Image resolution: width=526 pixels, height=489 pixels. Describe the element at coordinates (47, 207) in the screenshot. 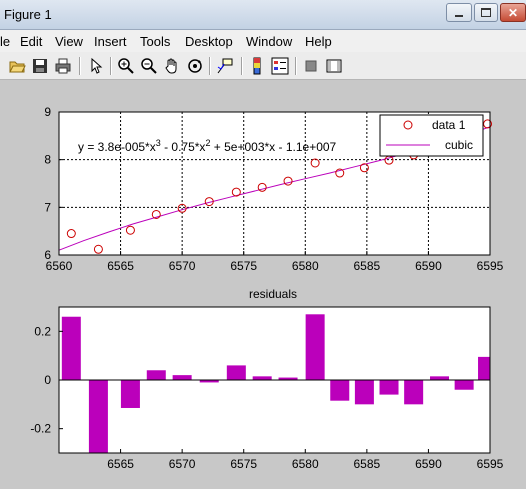

I see `y-tick-label: 7` at that location.